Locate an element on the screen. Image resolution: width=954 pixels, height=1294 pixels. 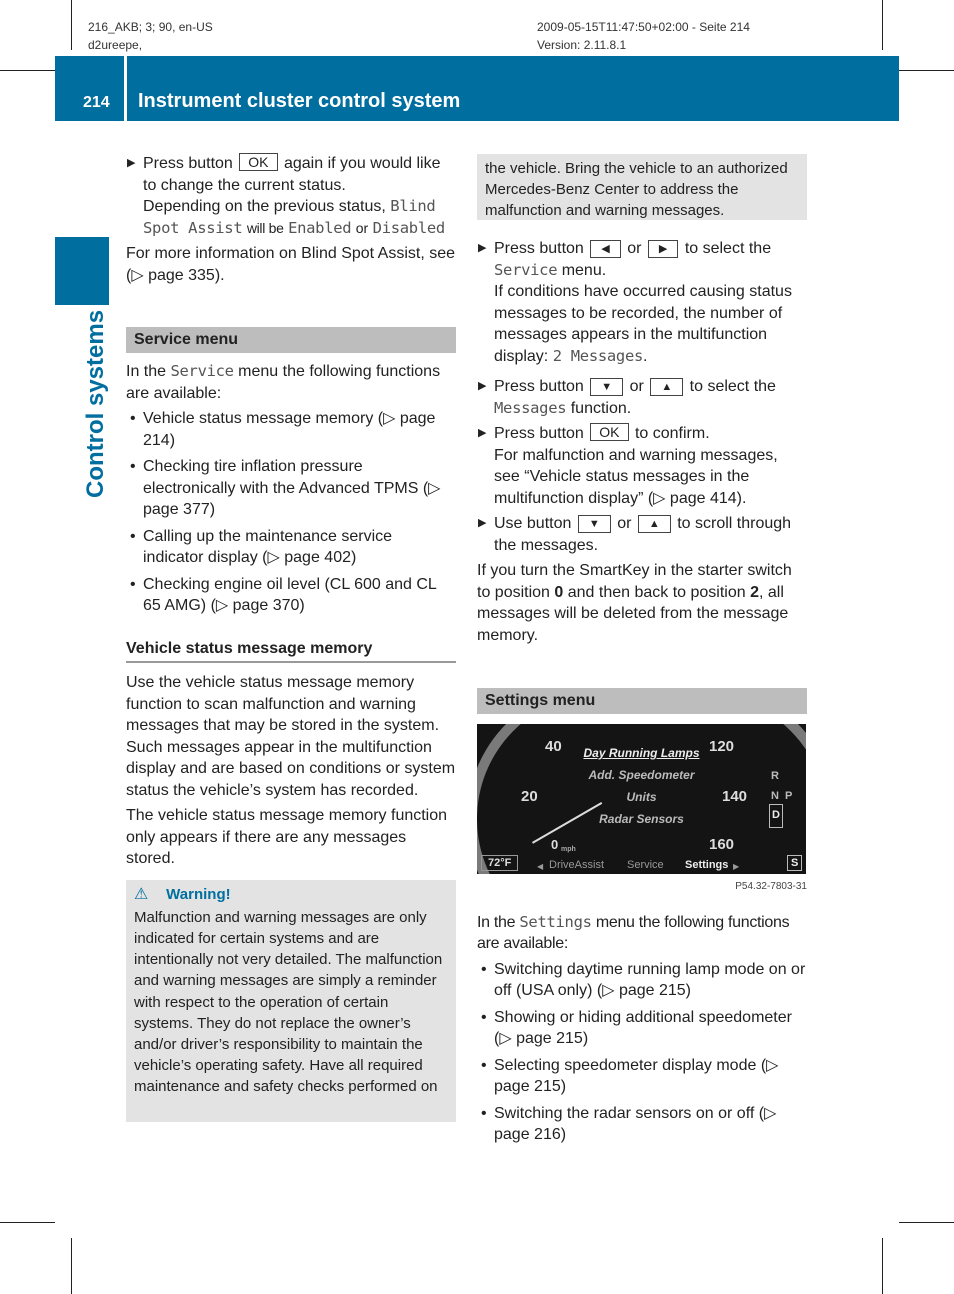
code-text: Enabled is located at coordinates (320, 227).